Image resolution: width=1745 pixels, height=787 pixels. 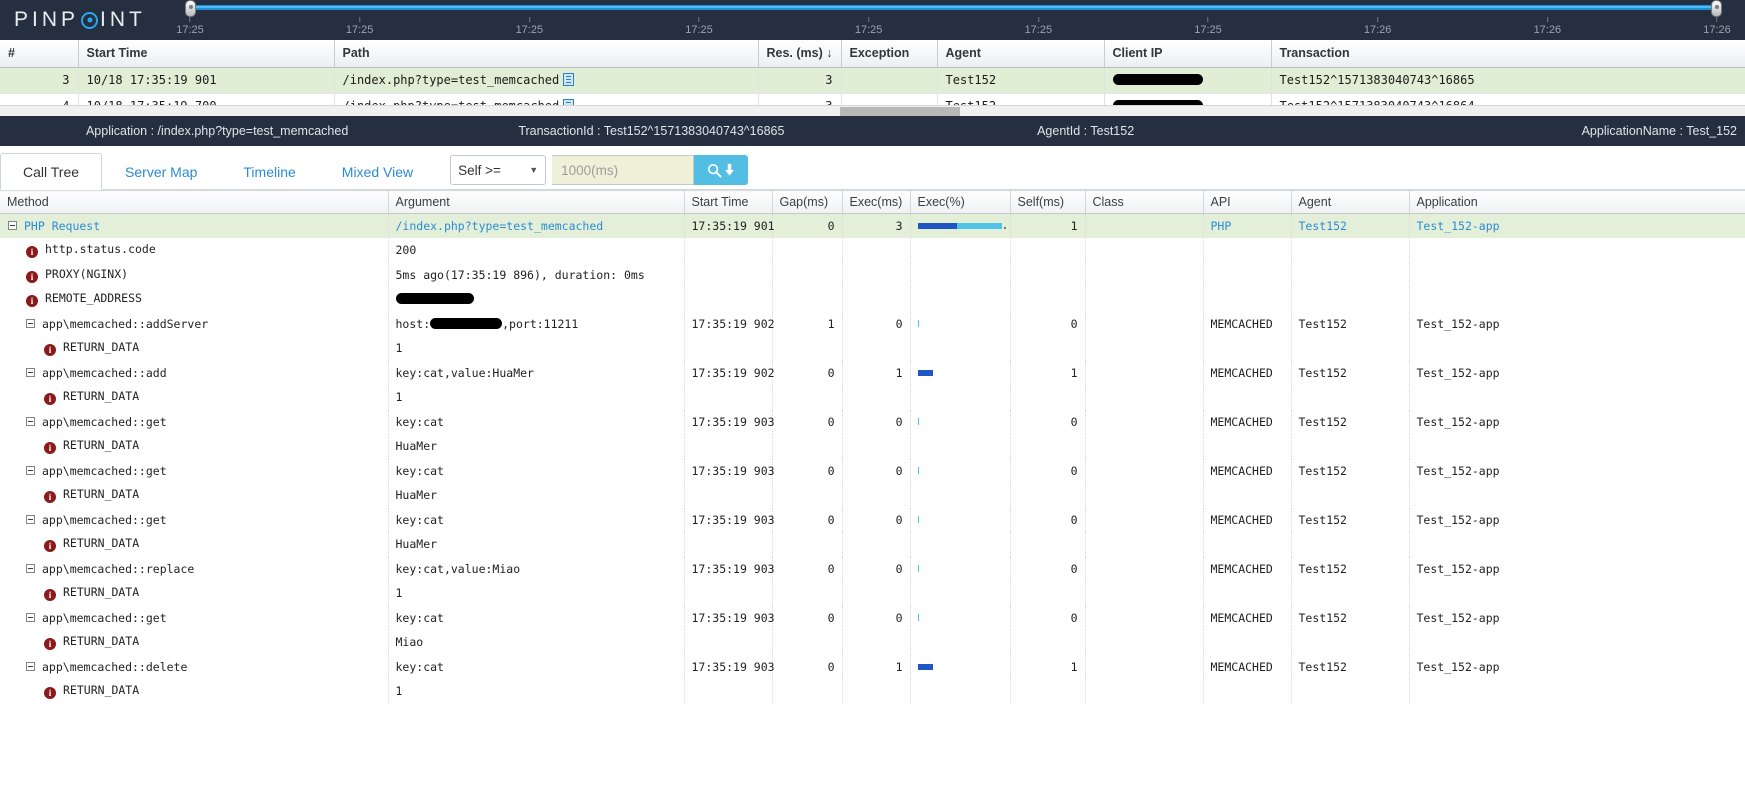 I want to click on cell-class, so click(x=1144, y=568).